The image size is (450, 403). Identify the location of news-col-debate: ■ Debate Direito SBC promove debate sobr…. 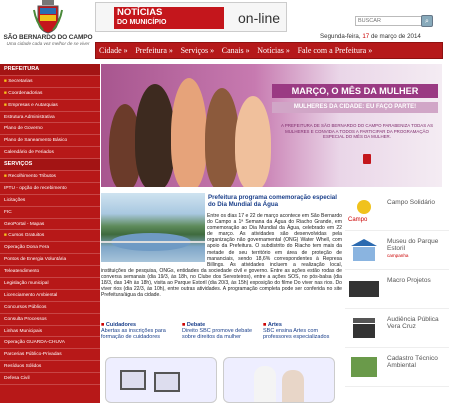
(221, 331).